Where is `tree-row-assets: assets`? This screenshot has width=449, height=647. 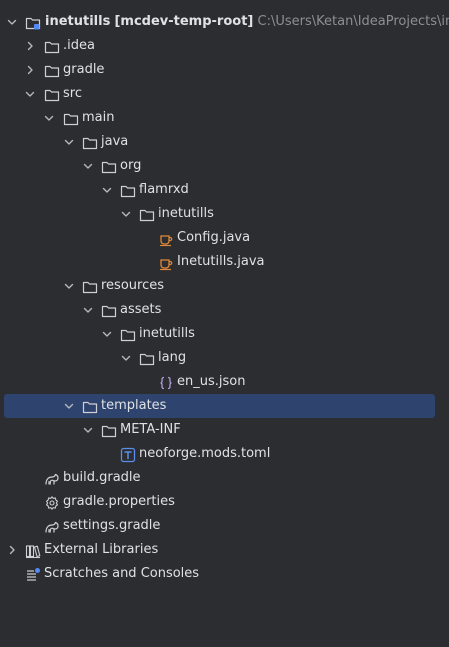
tree-row-assets: assets is located at coordinates (224, 310).